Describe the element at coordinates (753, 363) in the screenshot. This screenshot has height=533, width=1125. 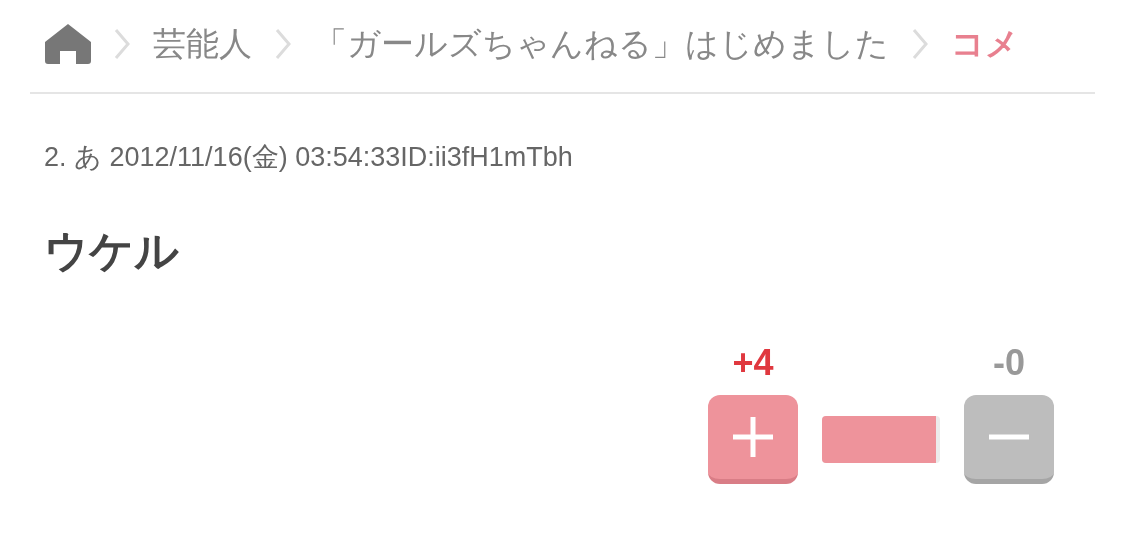
I see `plus-count: +4` at that location.